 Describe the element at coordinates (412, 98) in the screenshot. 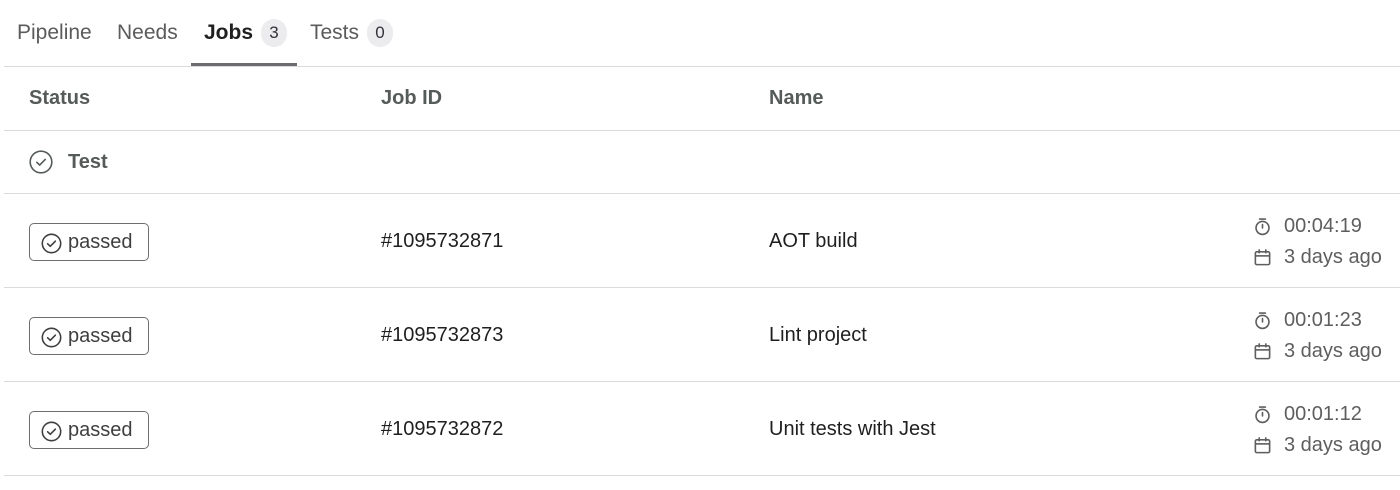

I see `column-header-job-id: Job ID` at that location.